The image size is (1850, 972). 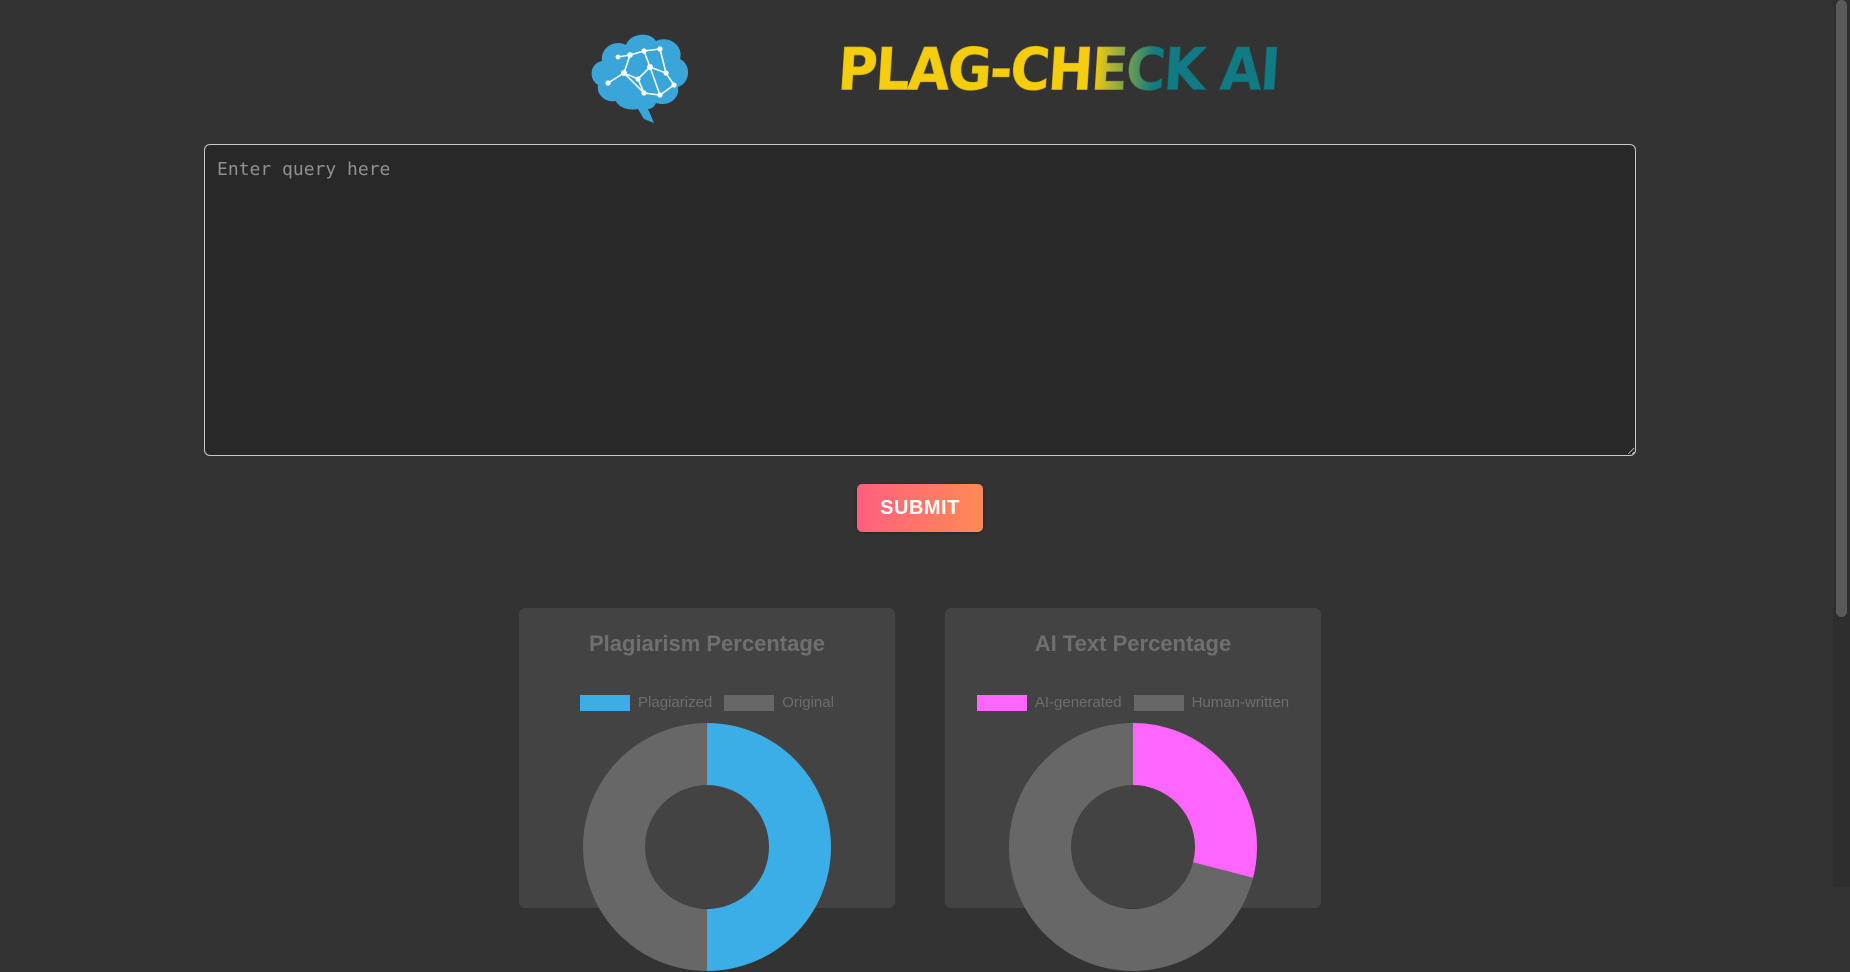 I want to click on logo-text: PLAG-CHECK AI, so click(x=1058, y=69).